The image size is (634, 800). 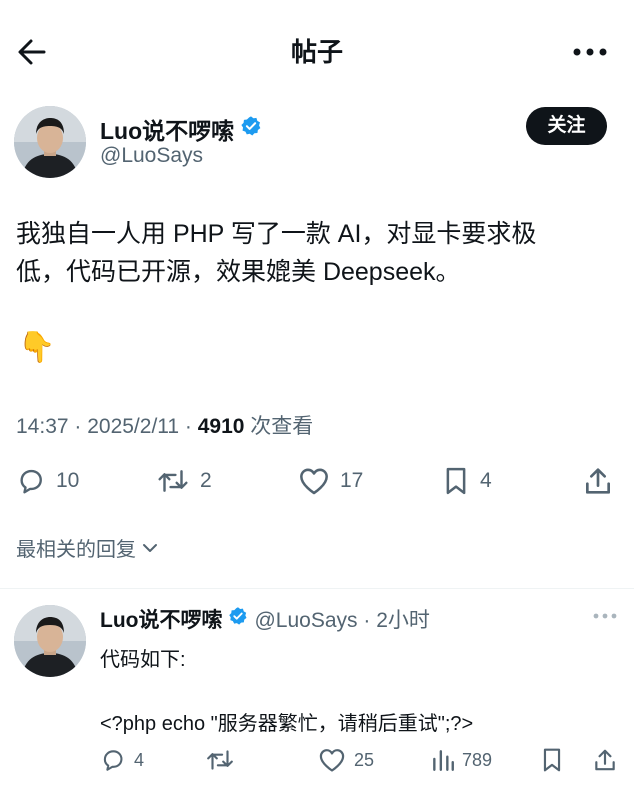 I want to click on share-button, so click(x=598, y=481).